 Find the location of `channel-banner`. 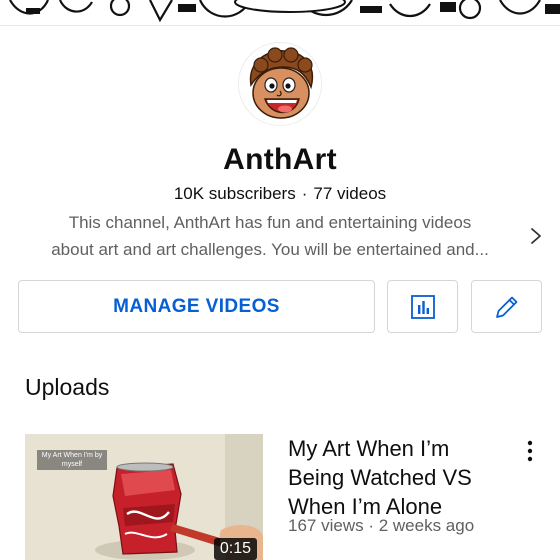

channel-banner is located at coordinates (280, 13).